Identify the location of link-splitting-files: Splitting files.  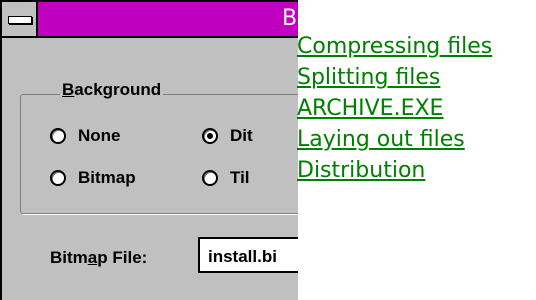
(394, 77).